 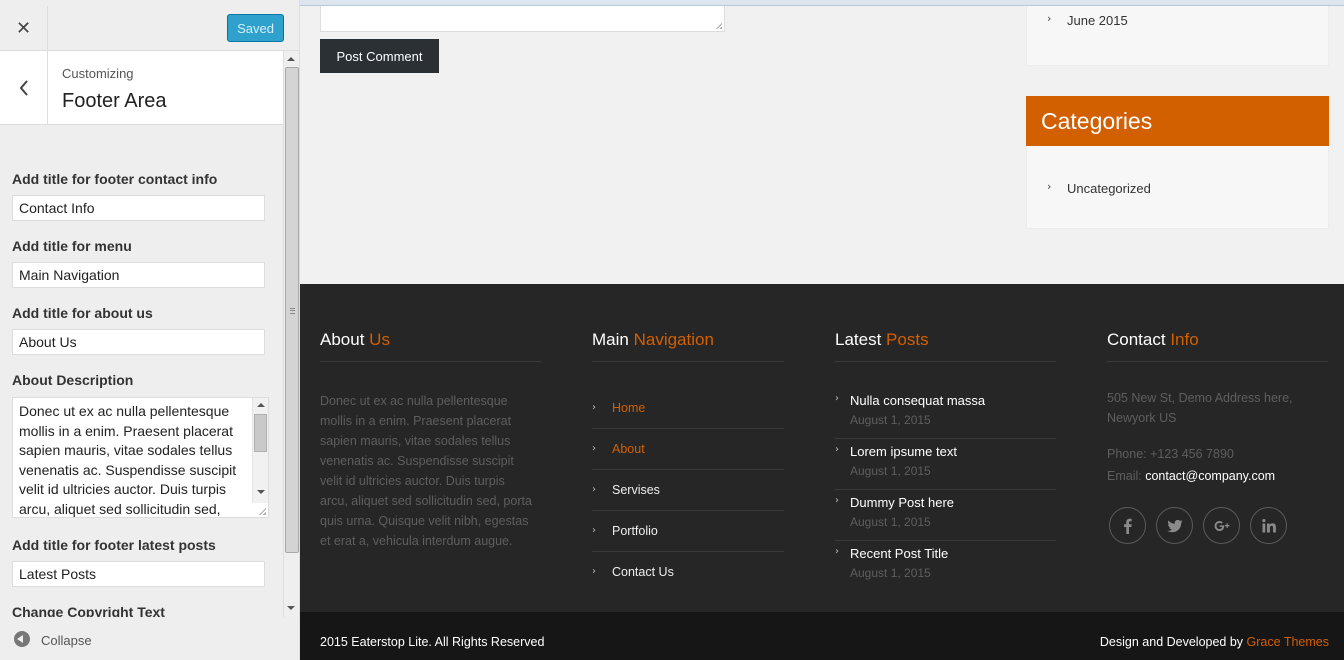 What do you see at coordinates (255, 28) in the screenshot?
I see `saved-button: Saved` at bounding box center [255, 28].